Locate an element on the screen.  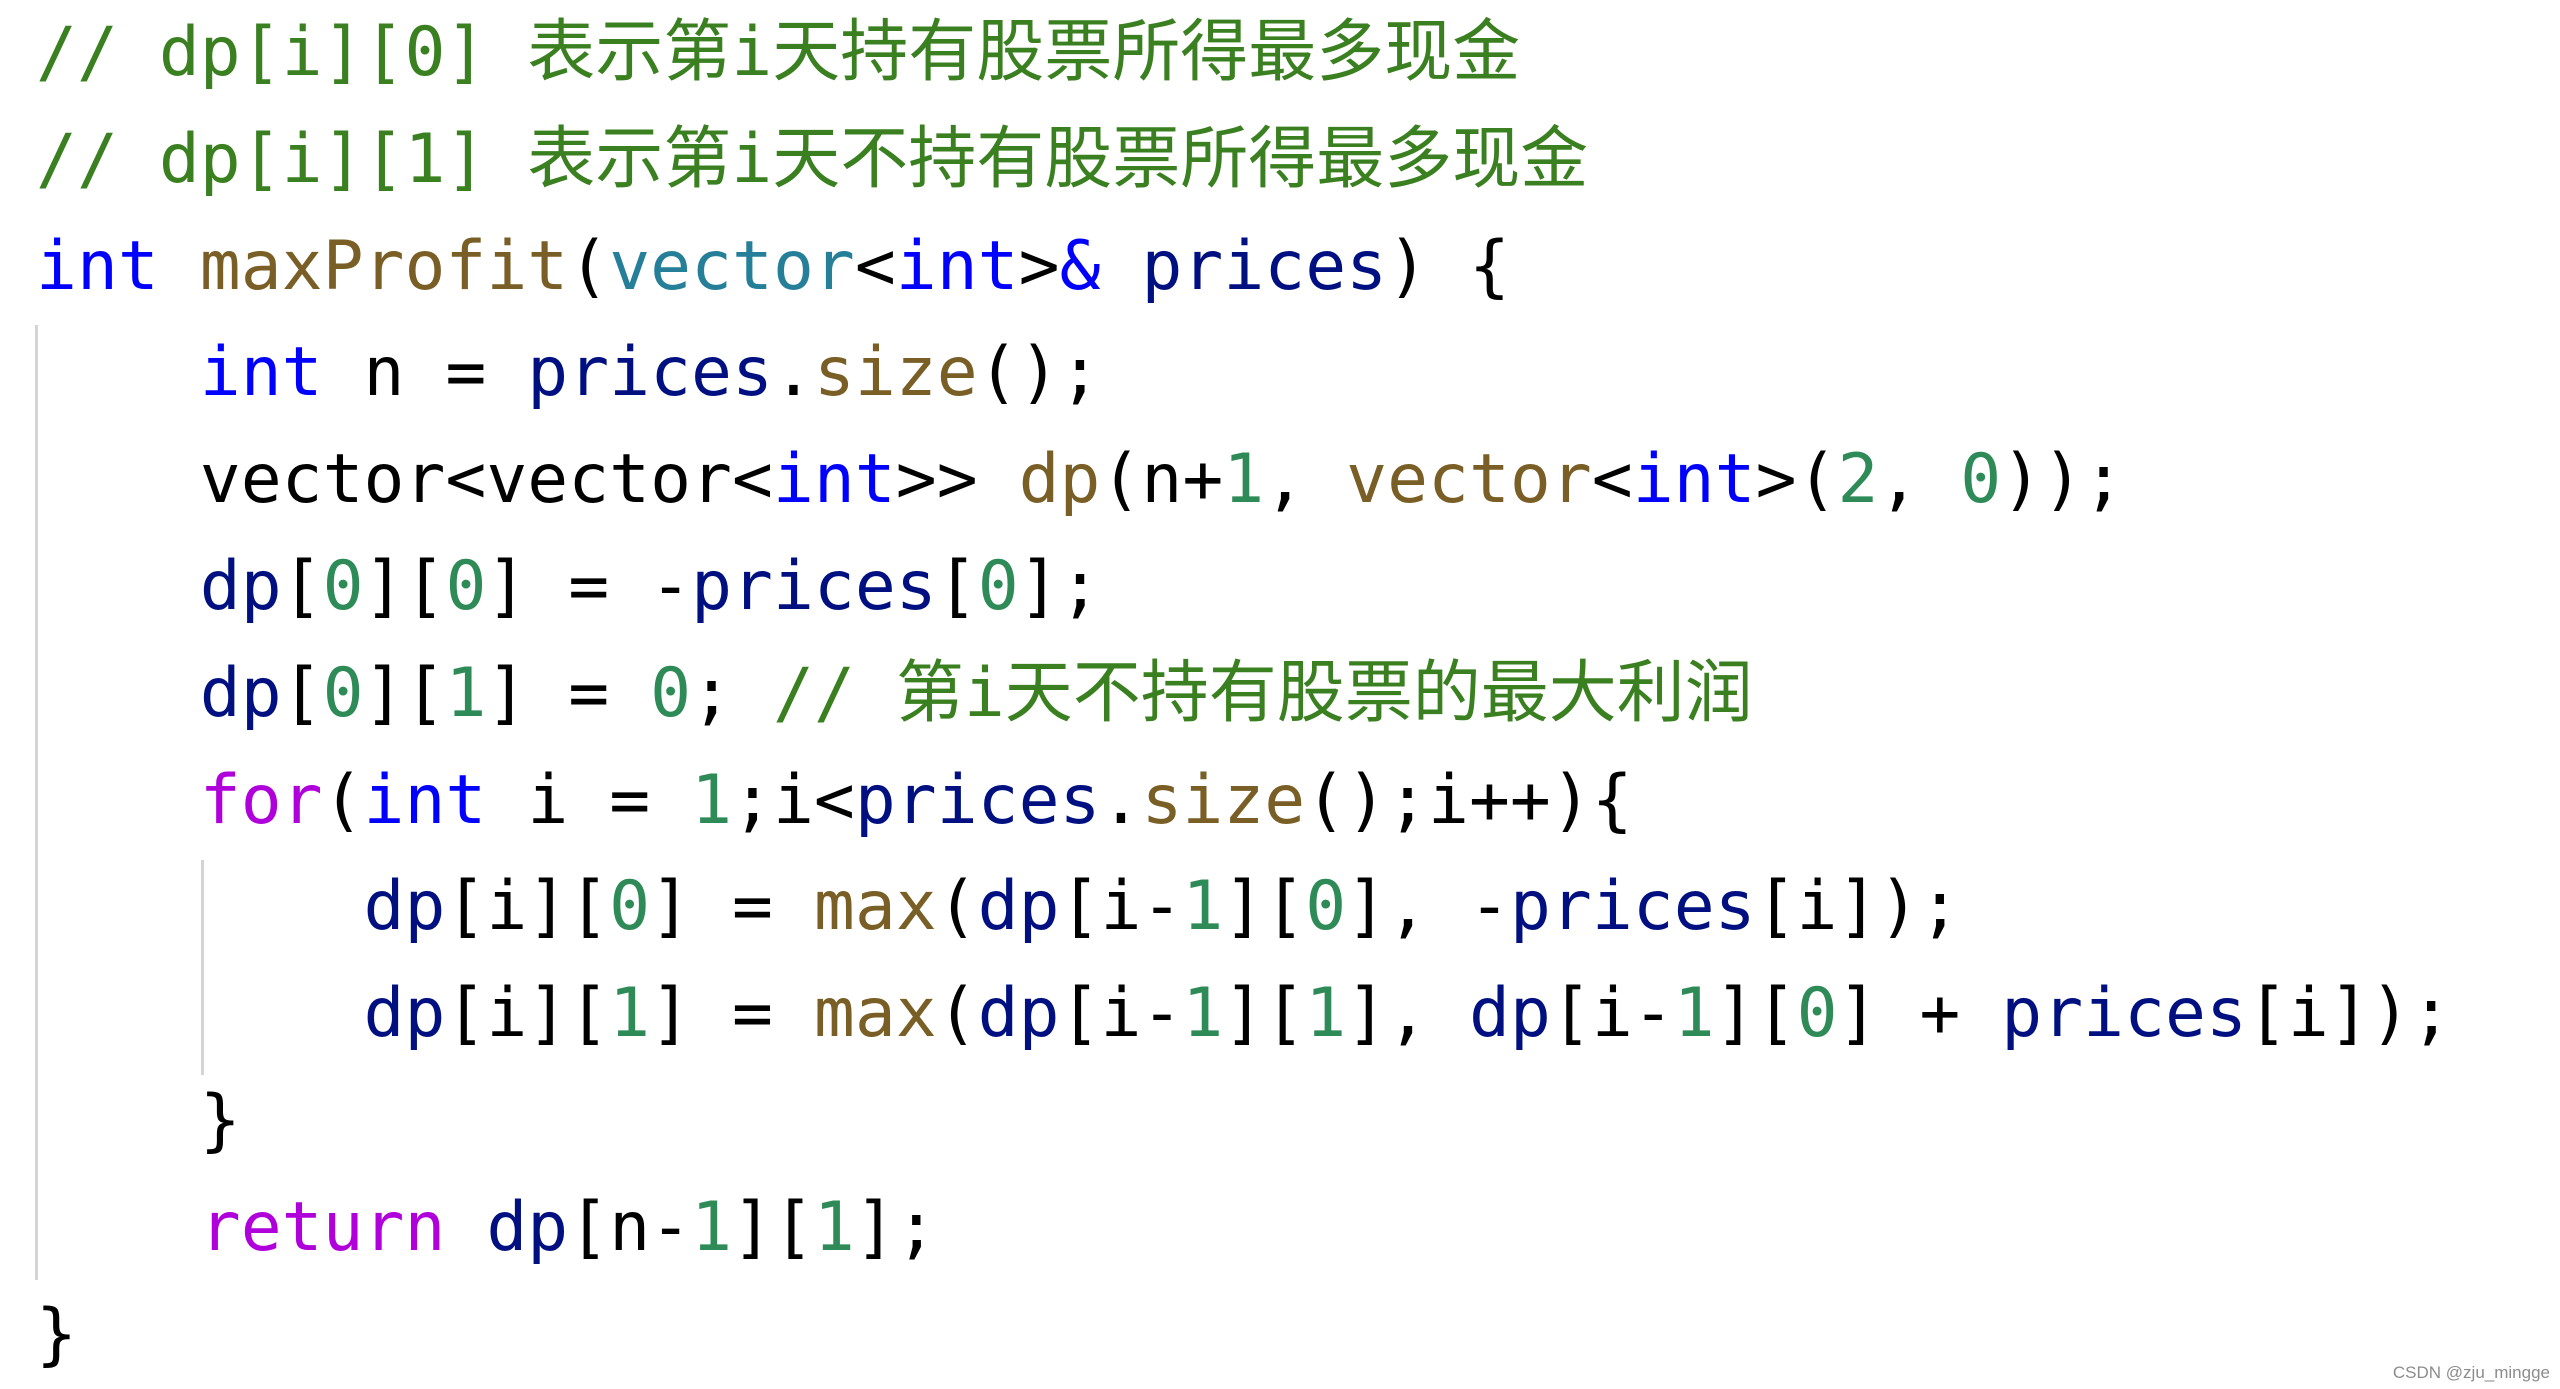
code-line: for(int i = 1;i<prices.size();i++){ is located at coordinates (1244, 801).